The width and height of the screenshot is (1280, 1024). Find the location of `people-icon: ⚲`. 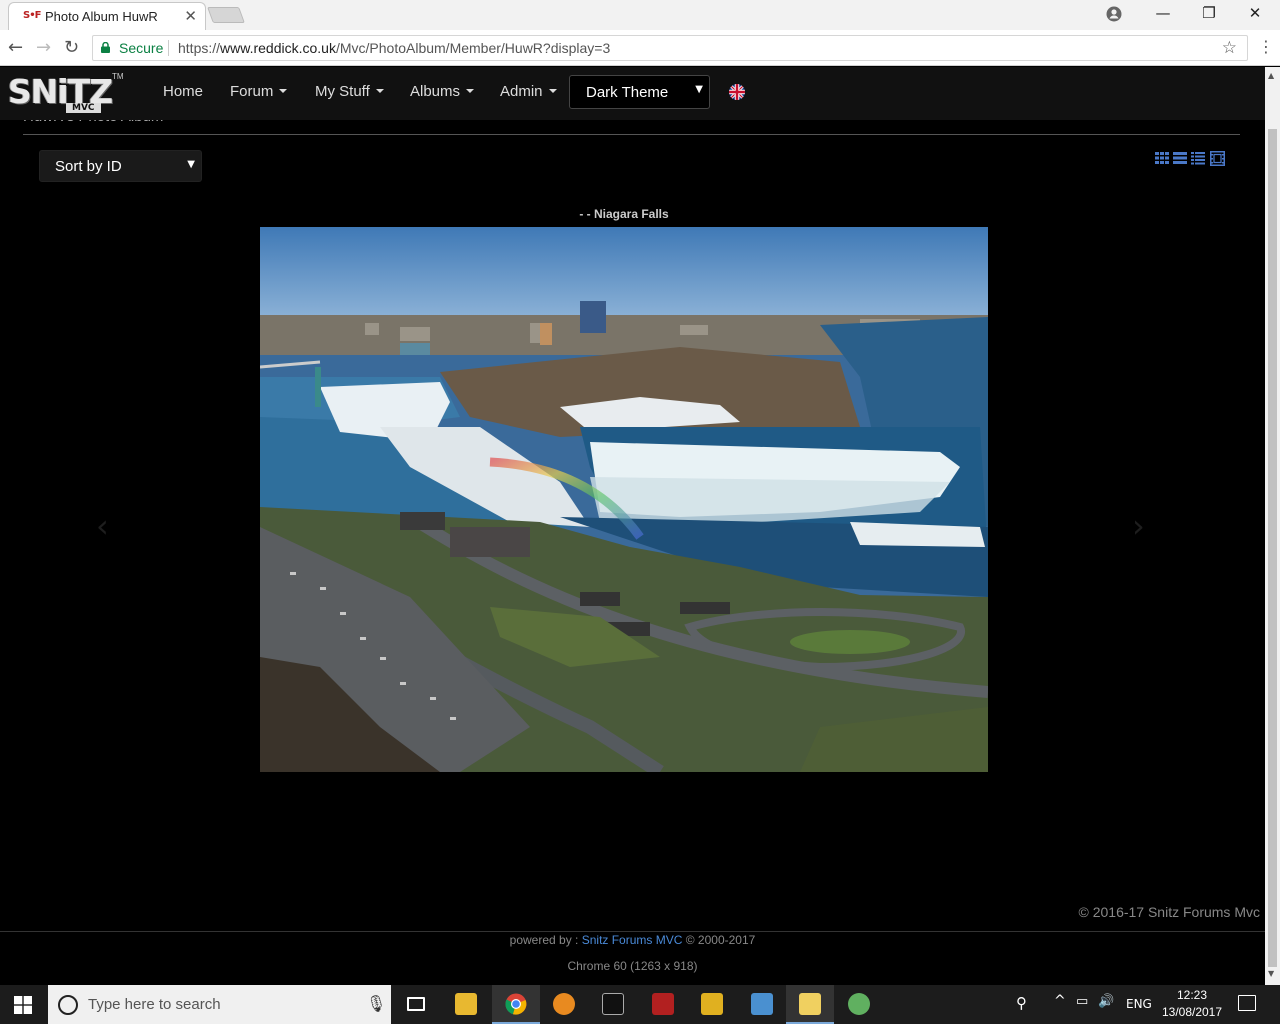

people-icon: ⚲ is located at coordinates (1021, 1003).